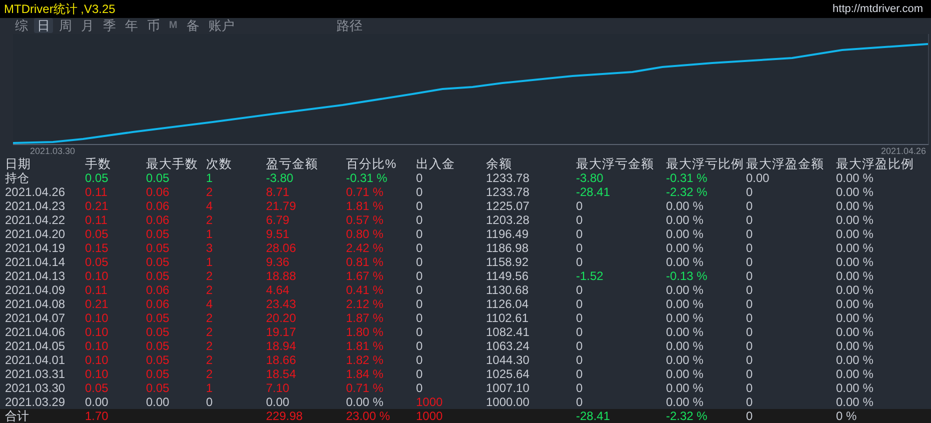  I want to click on table-cell-text: 6.79, so click(278, 220).